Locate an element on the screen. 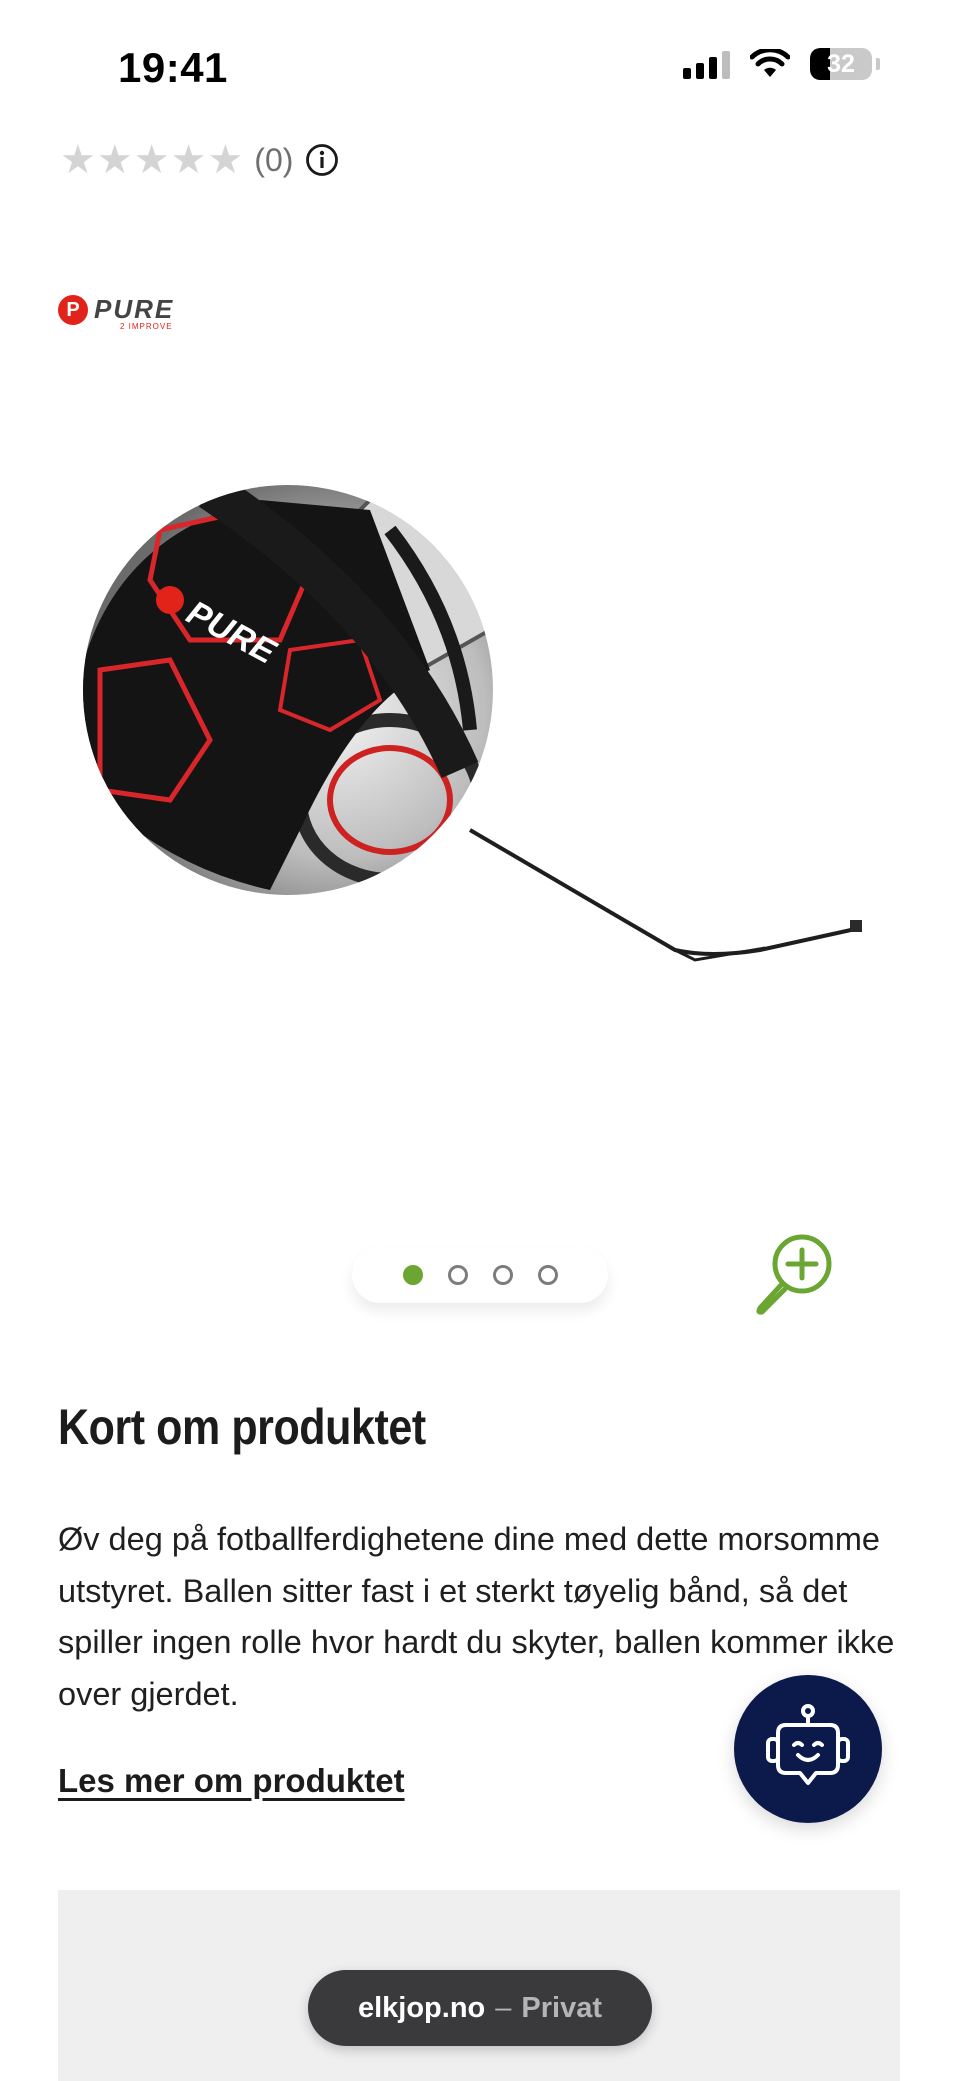  chatbot-icon is located at coordinates (808, 1744).